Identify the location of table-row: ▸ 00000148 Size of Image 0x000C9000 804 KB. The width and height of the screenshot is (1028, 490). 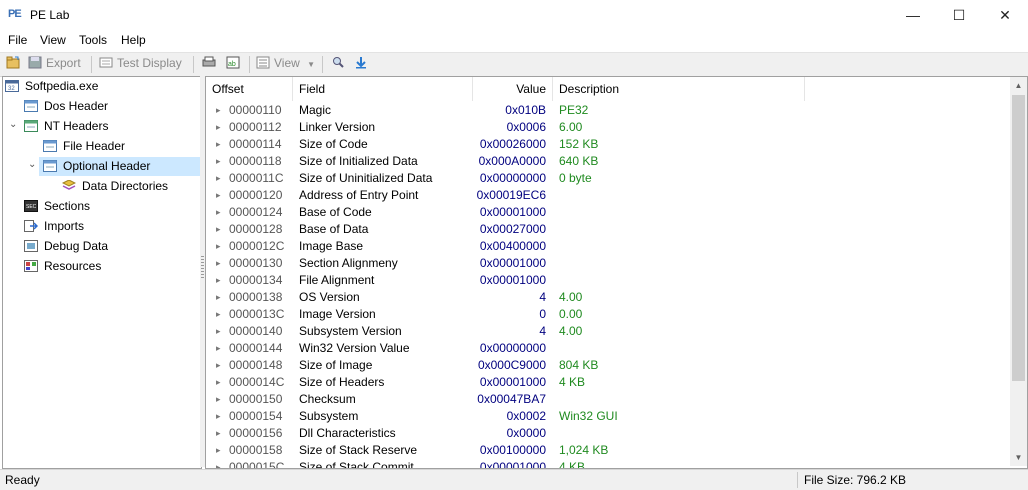
(608, 365).